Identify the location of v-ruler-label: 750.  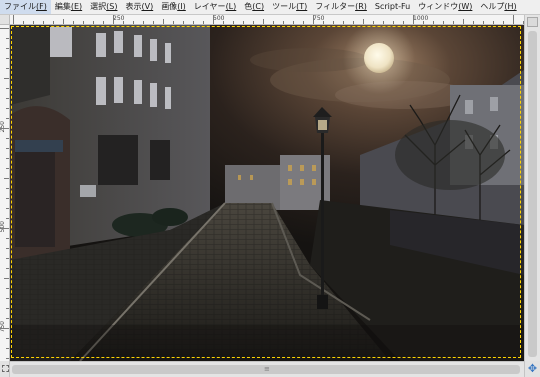
(3, 327).